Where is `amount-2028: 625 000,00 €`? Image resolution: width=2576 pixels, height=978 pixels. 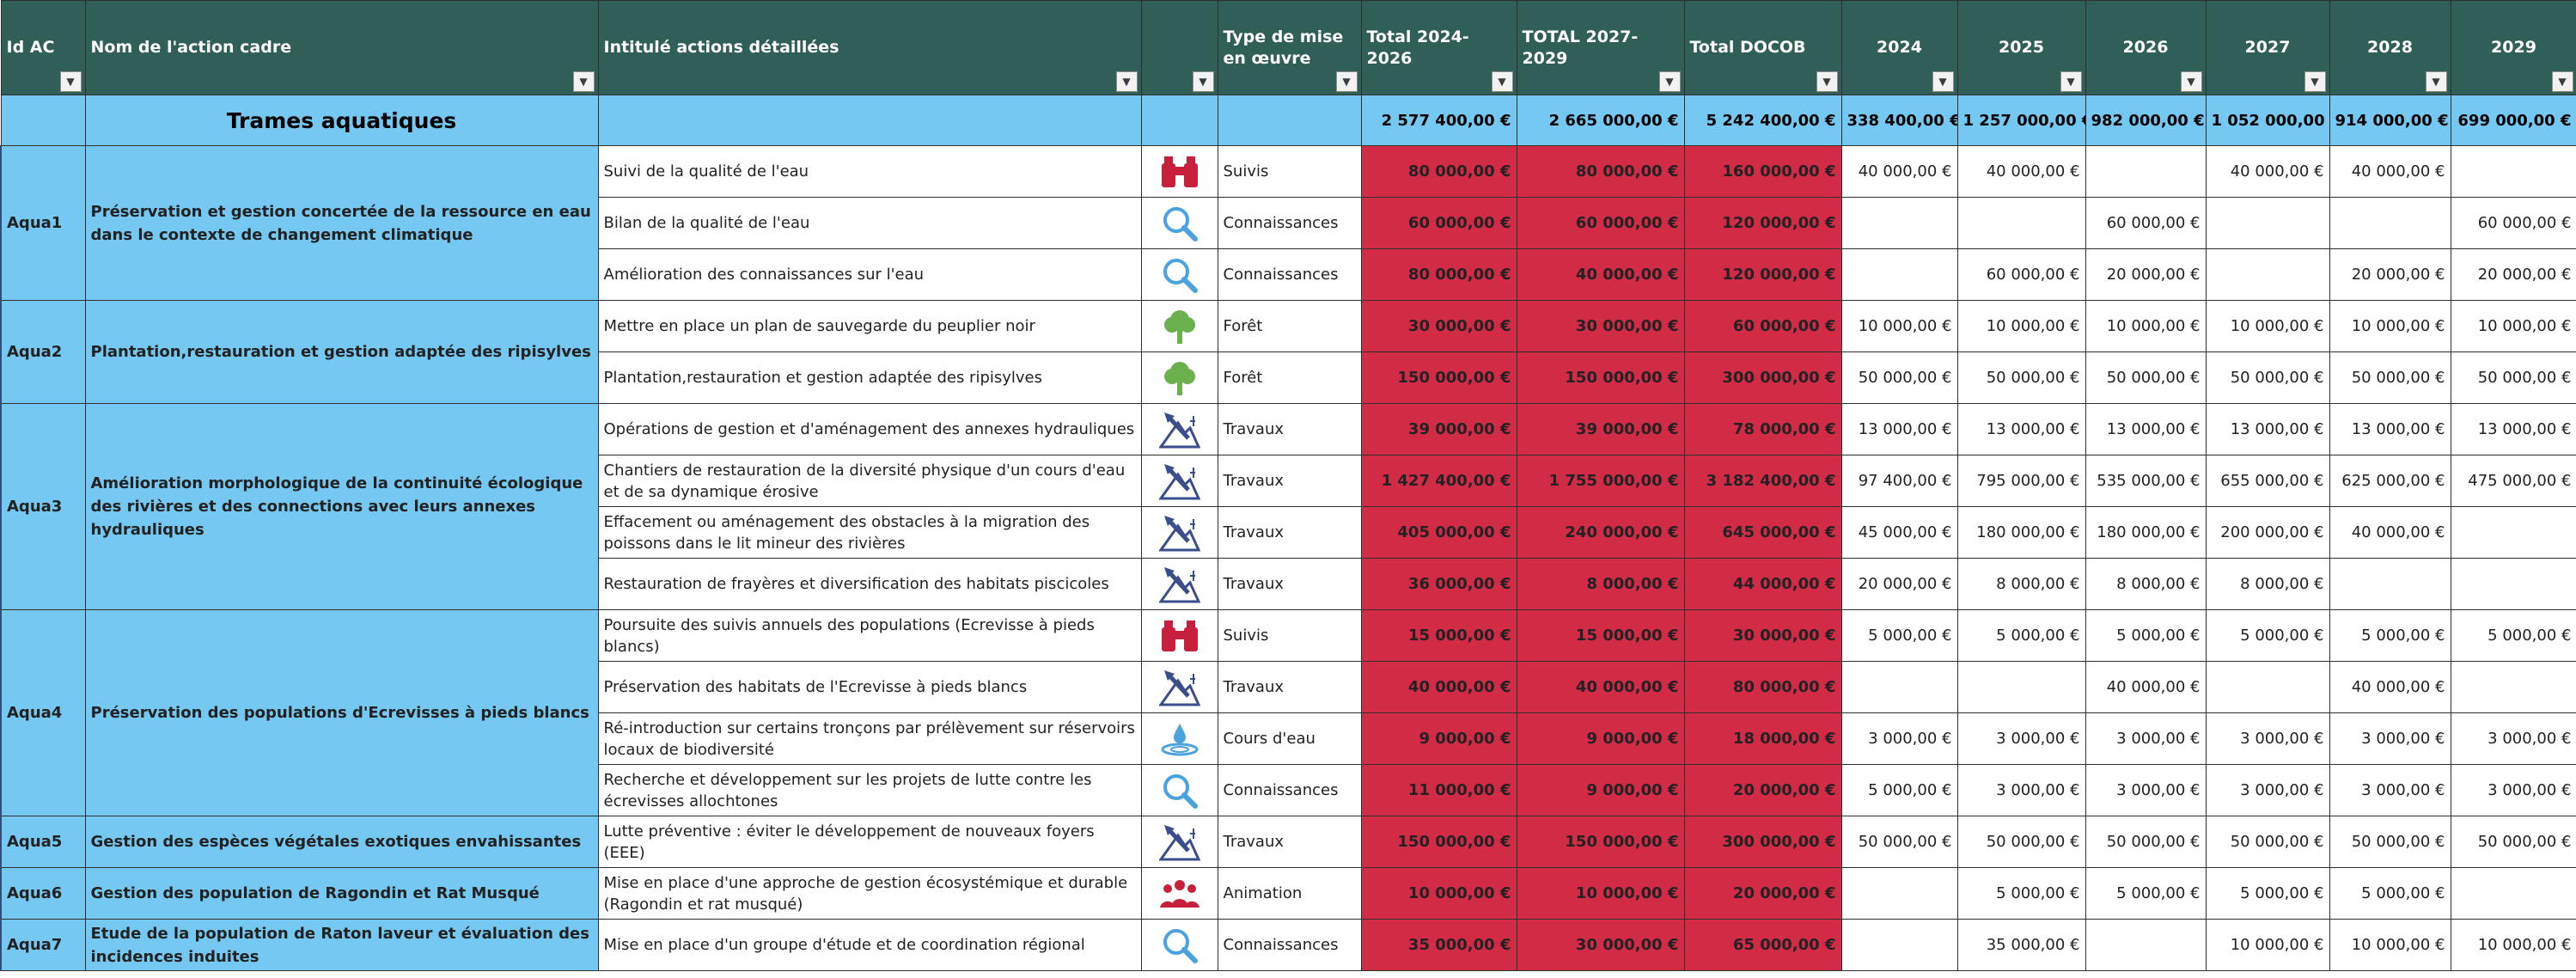
amount-2028: 625 000,00 € is located at coordinates (2390, 481).